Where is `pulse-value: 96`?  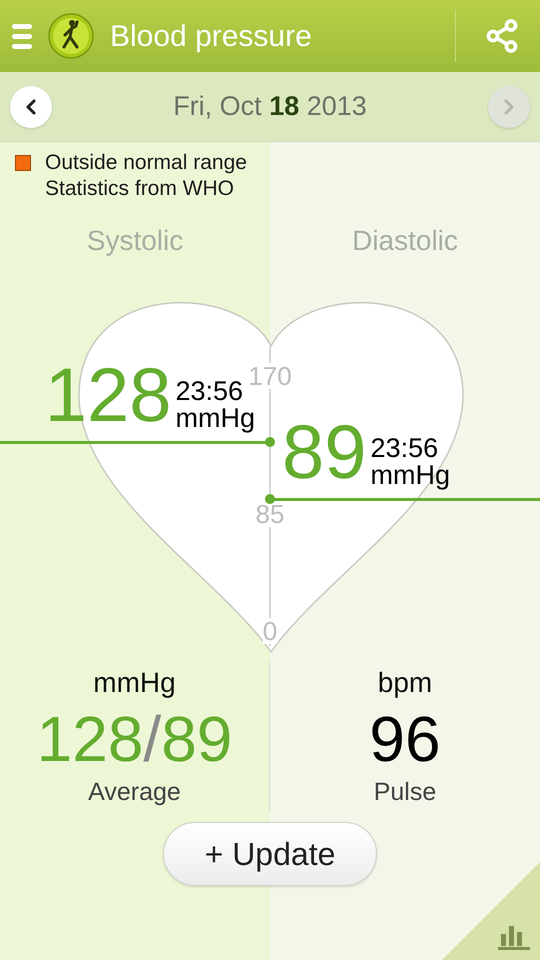
pulse-value: 96 is located at coordinates (405, 739).